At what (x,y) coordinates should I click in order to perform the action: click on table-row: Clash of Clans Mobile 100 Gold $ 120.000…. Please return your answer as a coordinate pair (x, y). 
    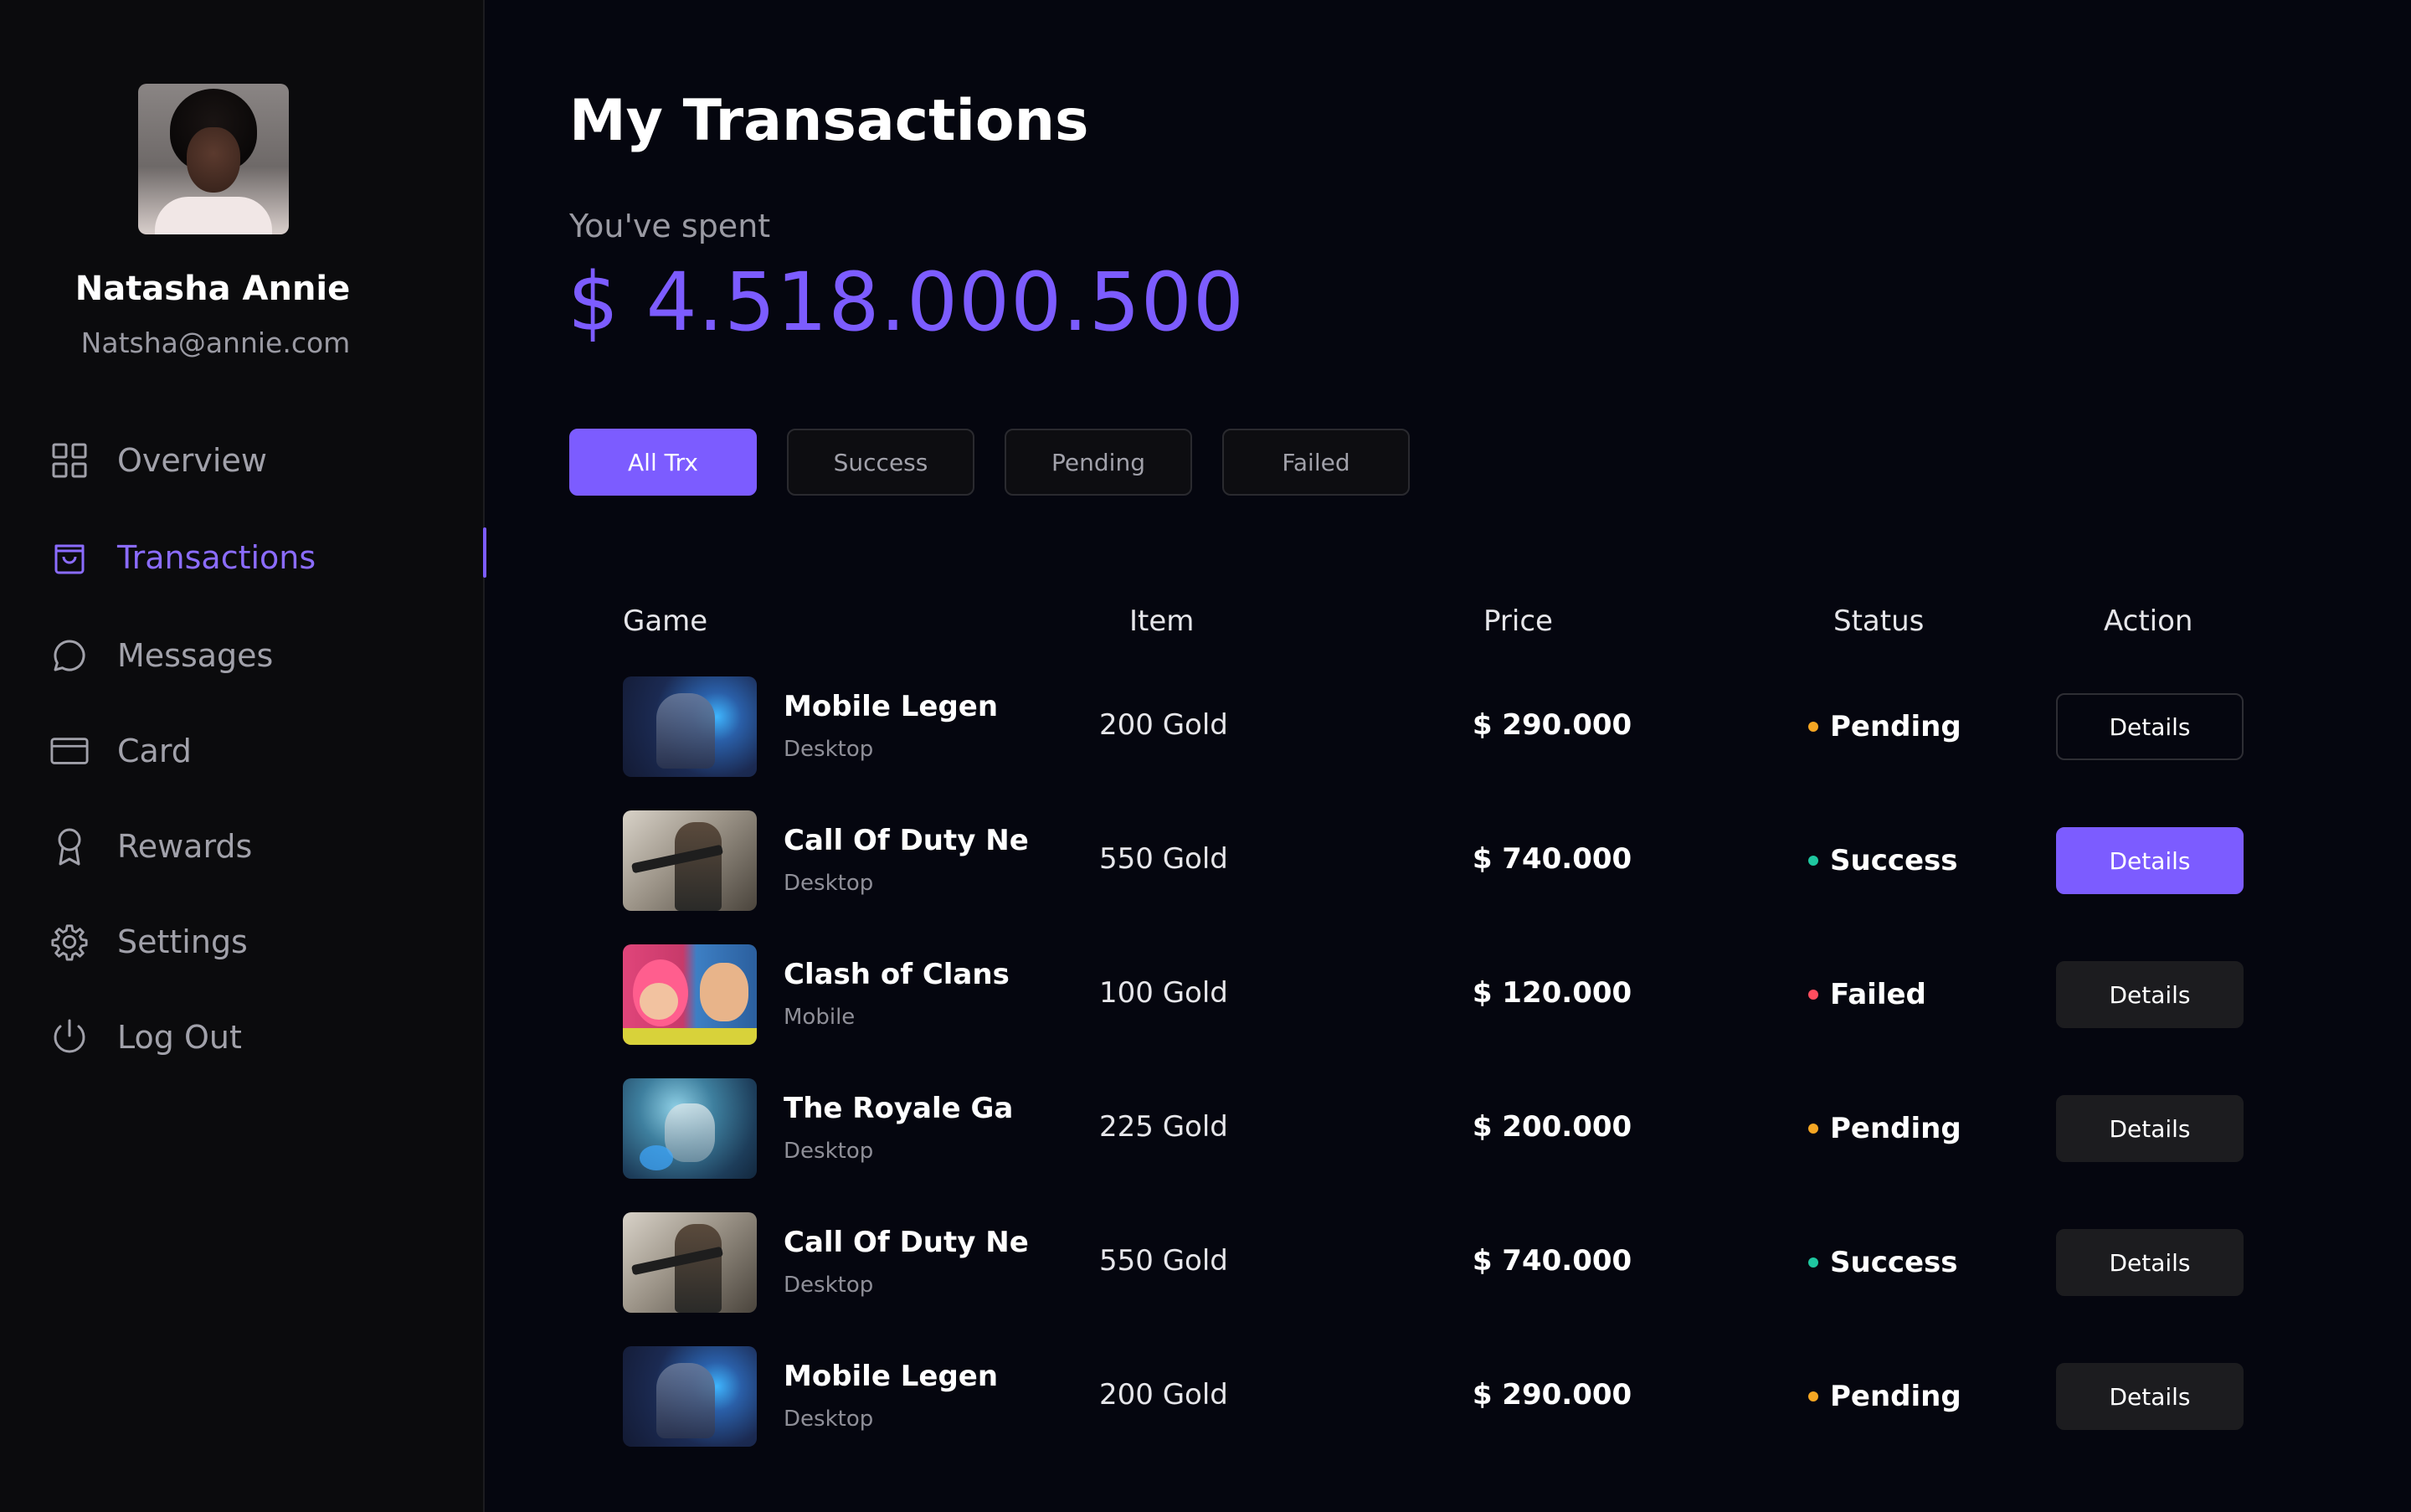
    Looking at the image, I should click on (1460, 994).